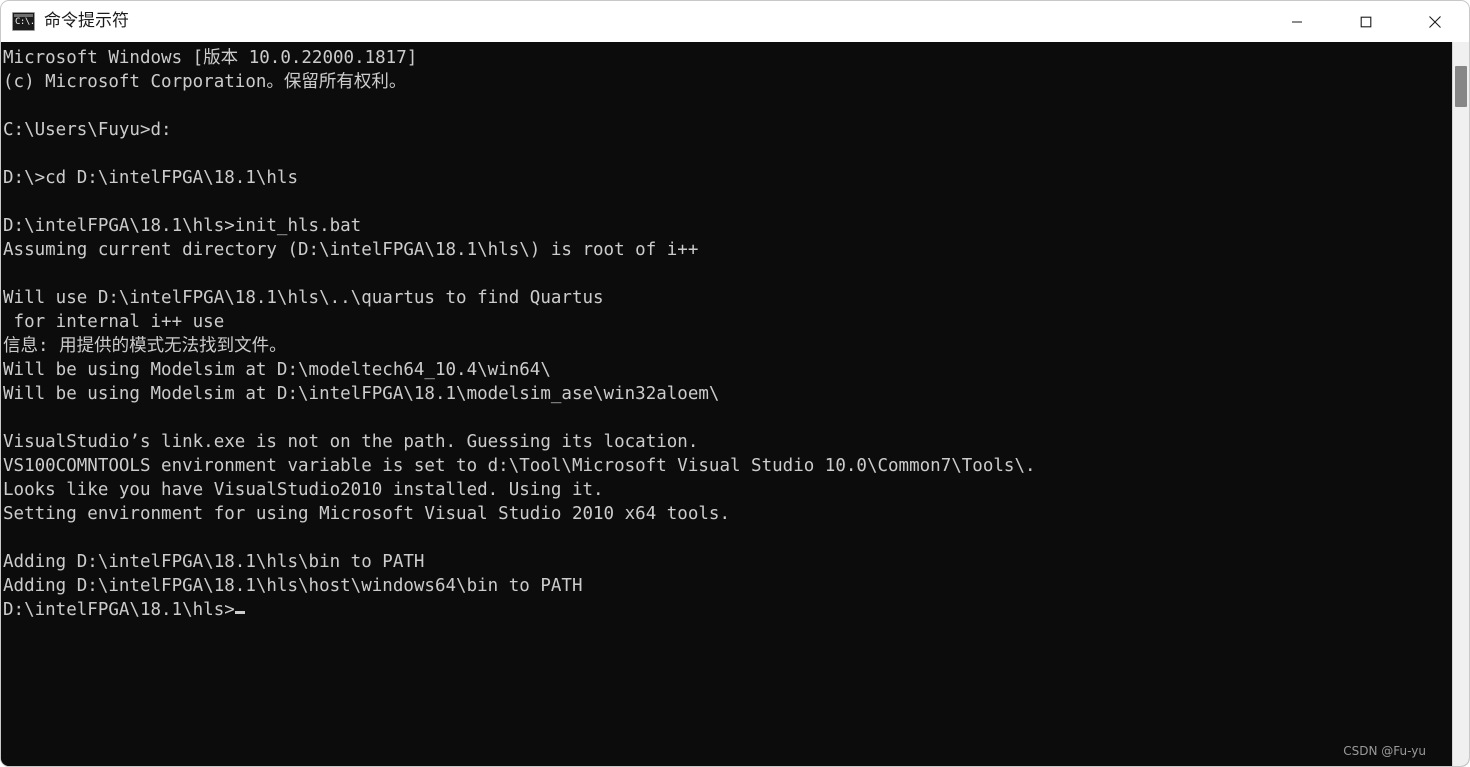 Image resolution: width=1470 pixels, height=767 pixels. What do you see at coordinates (210, 58) in the screenshot?
I see `console-line: Microsoft Windows [版本 10.0.22000.1817]` at bounding box center [210, 58].